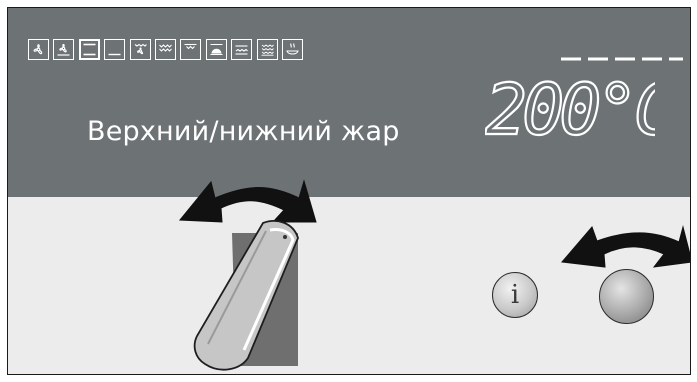 This screenshot has width=697, height=382. I want to click on bottom-heat-icon, so click(115, 49).